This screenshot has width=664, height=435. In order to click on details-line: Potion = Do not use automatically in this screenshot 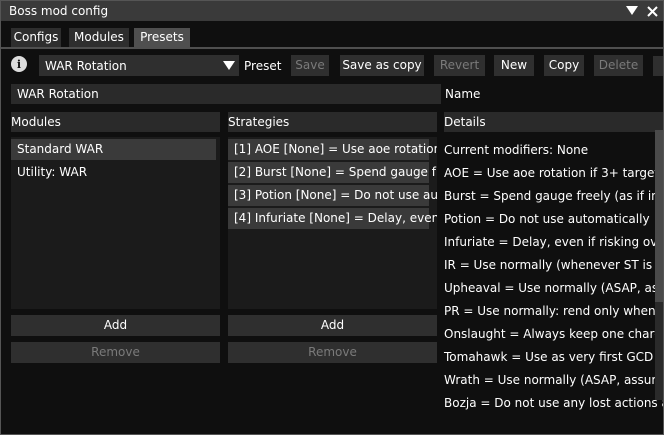, I will do `click(547, 219)`.